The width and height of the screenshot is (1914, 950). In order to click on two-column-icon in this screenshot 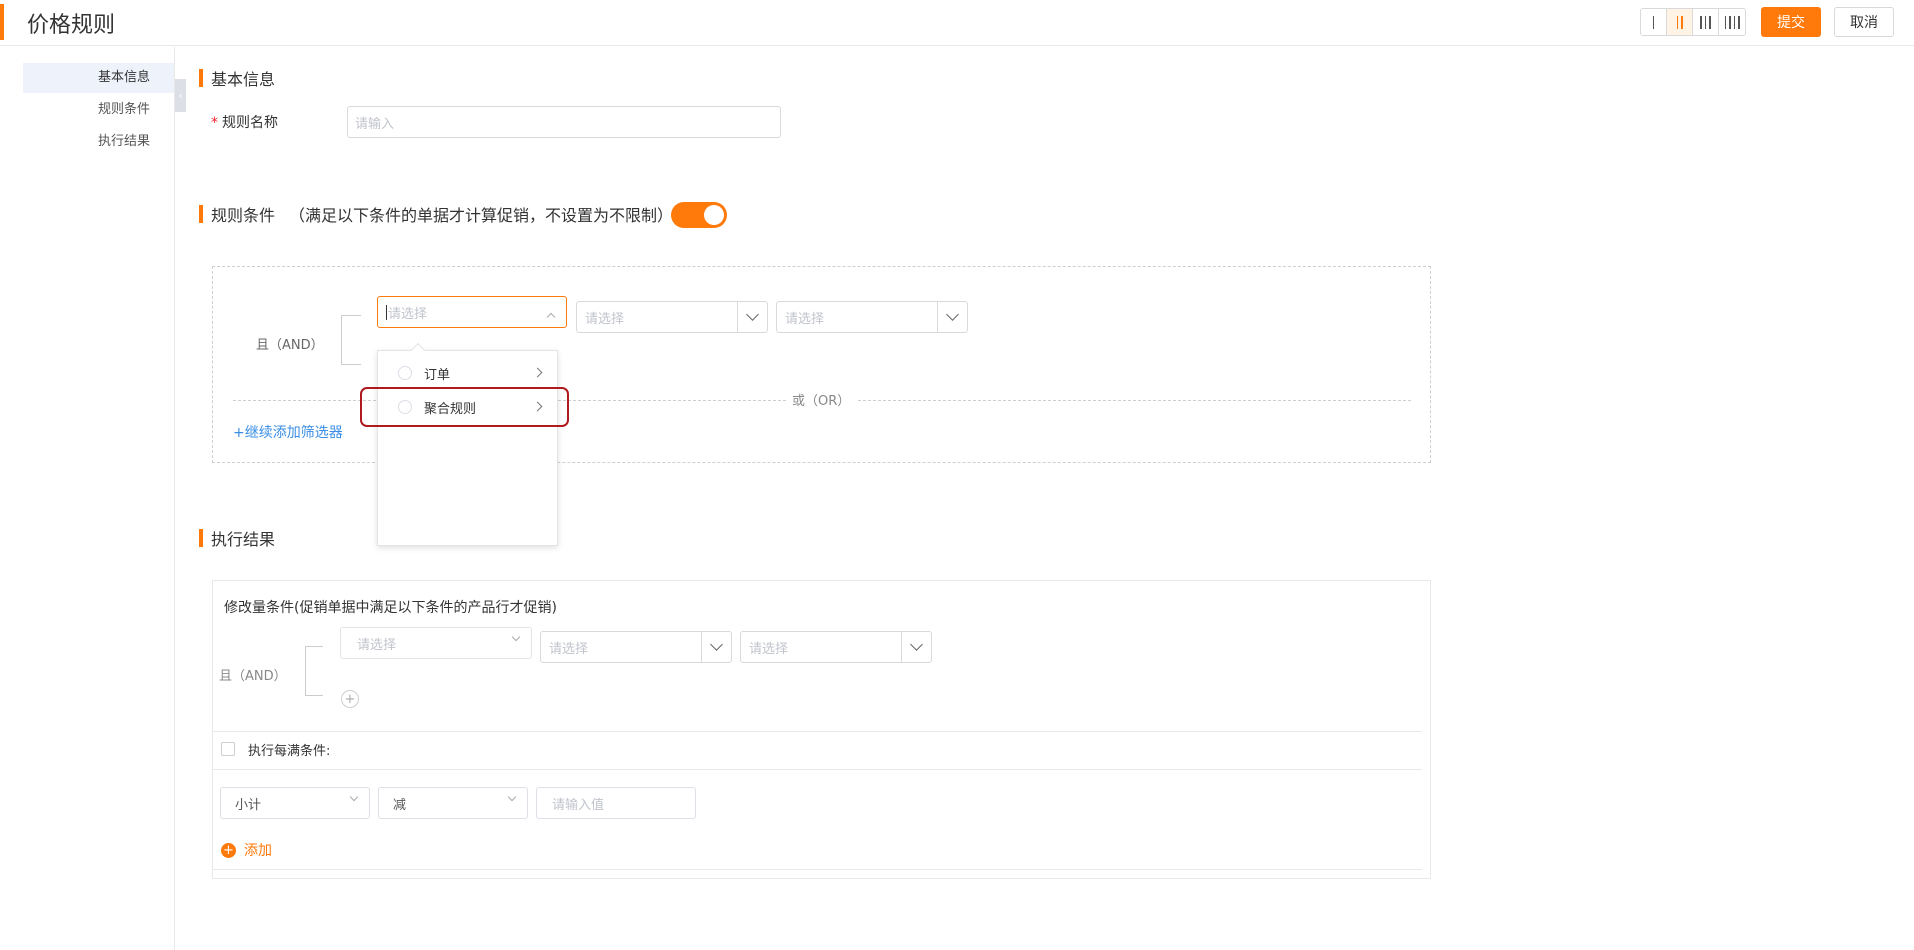, I will do `click(1679, 22)`.